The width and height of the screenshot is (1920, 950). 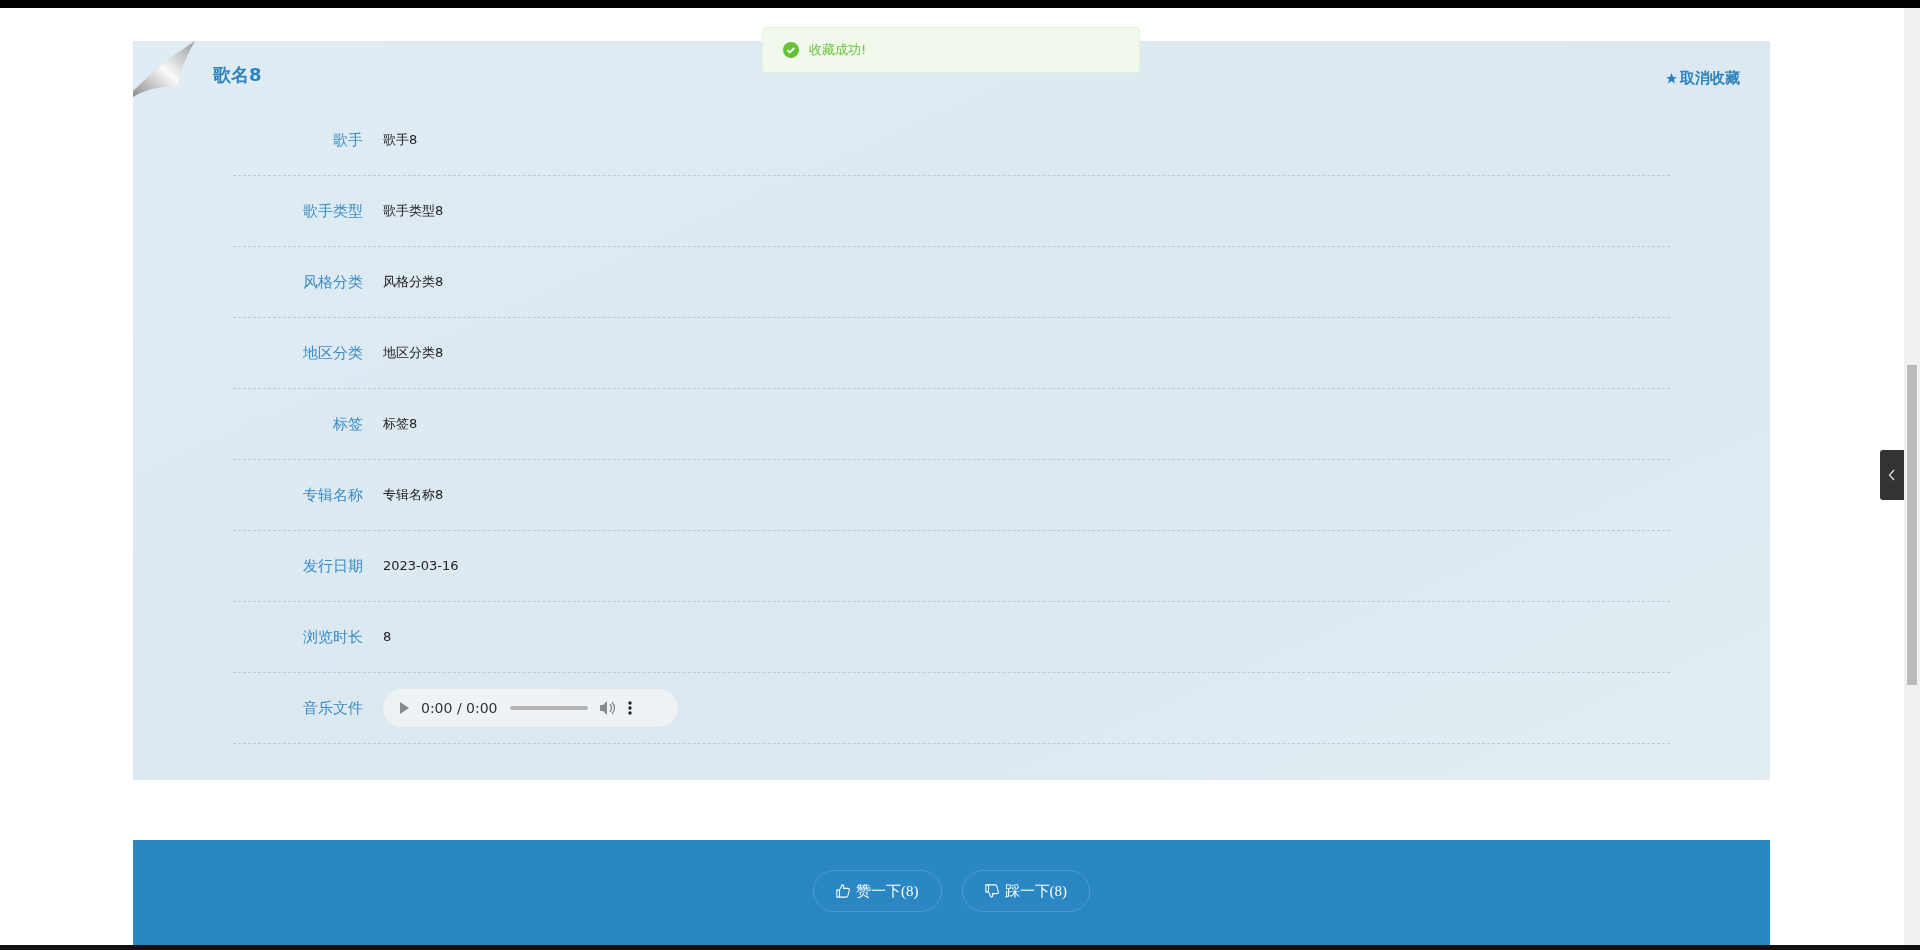 I want to click on field-label: 风格分类, so click(x=332, y=282).